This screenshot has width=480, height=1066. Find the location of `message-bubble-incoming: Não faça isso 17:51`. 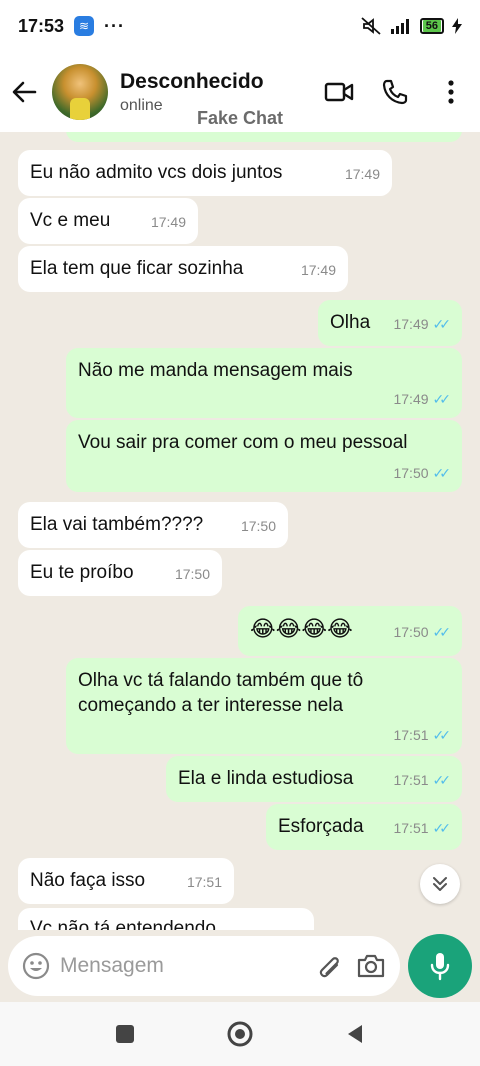

message-bubble-incoming: Não faça isso 17:51 is located at coordinates (126, 881).